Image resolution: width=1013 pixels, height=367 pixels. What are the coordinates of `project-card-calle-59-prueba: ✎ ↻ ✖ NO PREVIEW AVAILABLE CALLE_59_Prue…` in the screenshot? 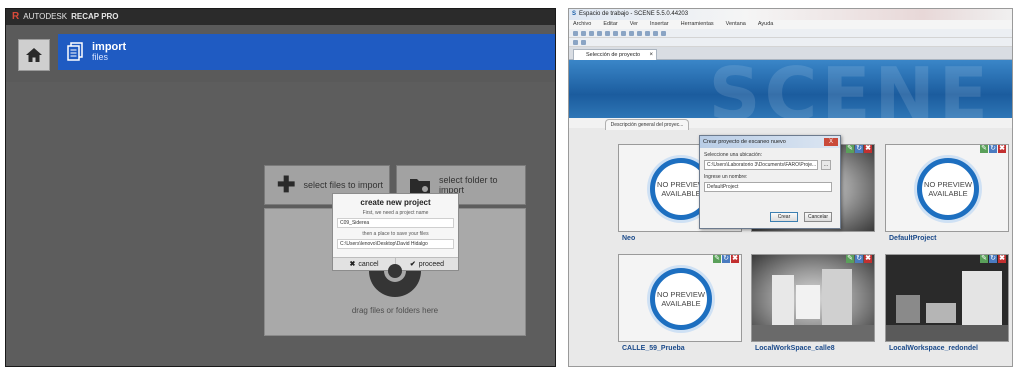 It's located at (680, 303).